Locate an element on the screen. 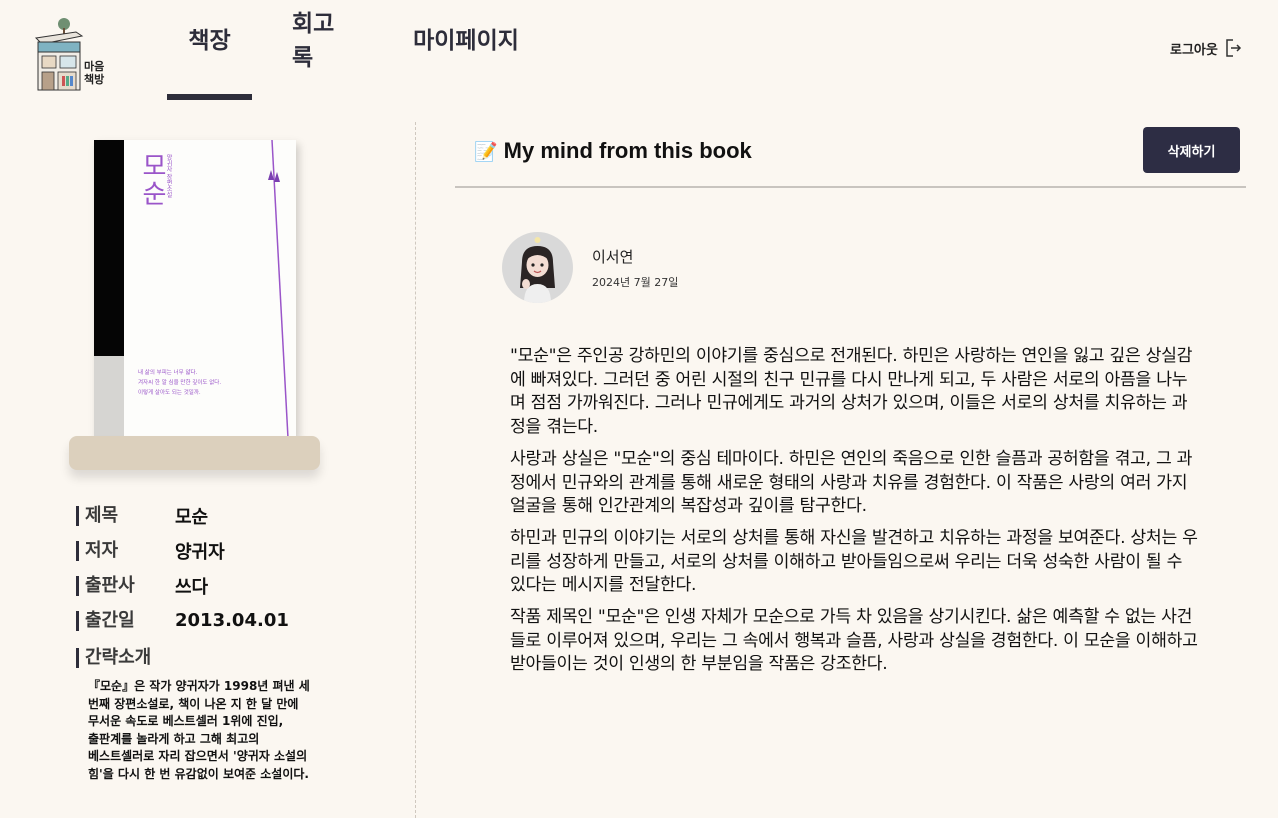 The height and width of the screenshot is (818, 1278). info-row-intro: 간략소개 is located at coordinates (182, 657).